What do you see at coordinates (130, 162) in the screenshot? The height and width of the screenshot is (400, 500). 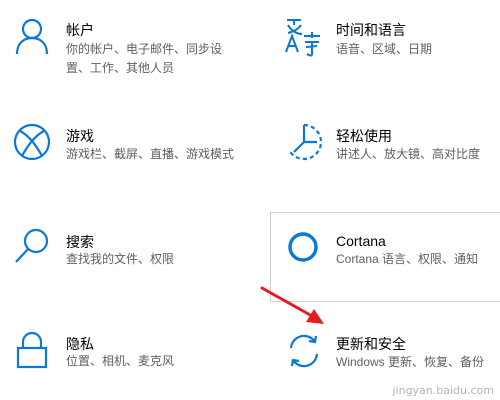 I see `tile-gaming: 游戏 游戏栏、截屏、直播、游戏模式` at bounding box center [130, 162].